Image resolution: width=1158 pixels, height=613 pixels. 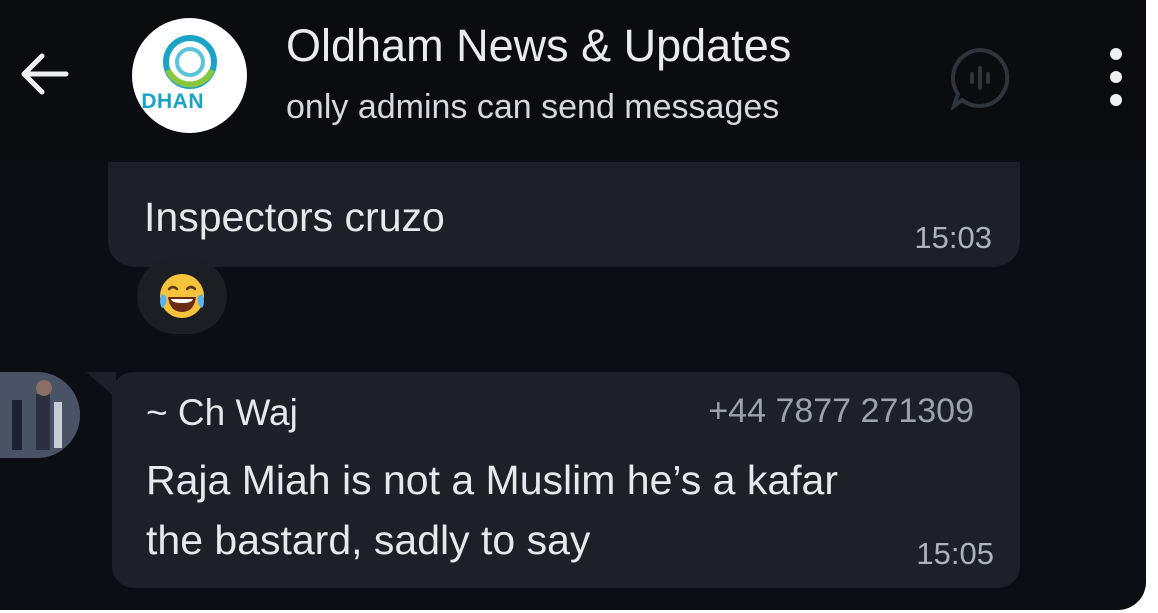 I want to click on sender-avatar, so click(x=40, y=415).